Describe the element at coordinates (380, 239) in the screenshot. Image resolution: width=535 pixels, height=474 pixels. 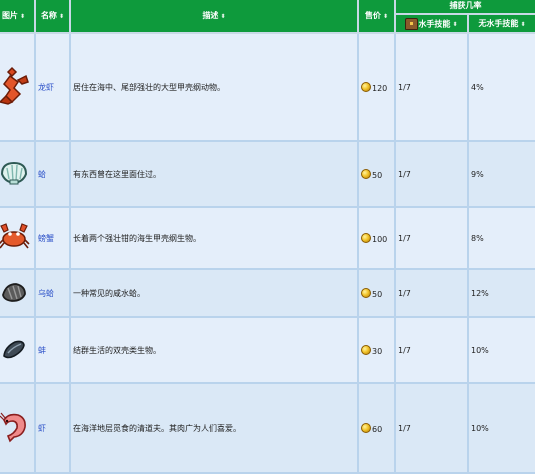
I see `item-price: 100` at that location.